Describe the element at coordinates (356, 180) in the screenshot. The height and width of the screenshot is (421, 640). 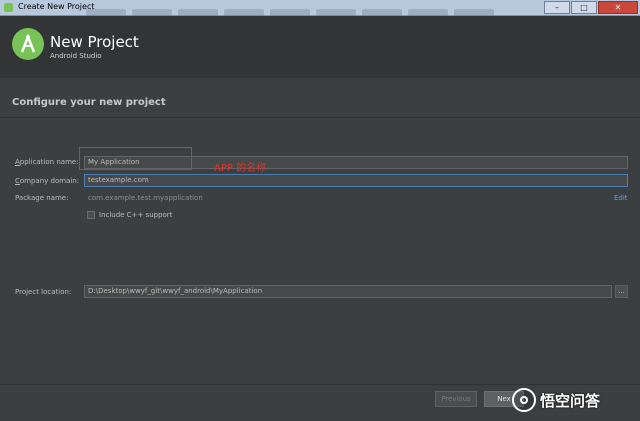
I see `company-domain-input: testexample.com` at that location.